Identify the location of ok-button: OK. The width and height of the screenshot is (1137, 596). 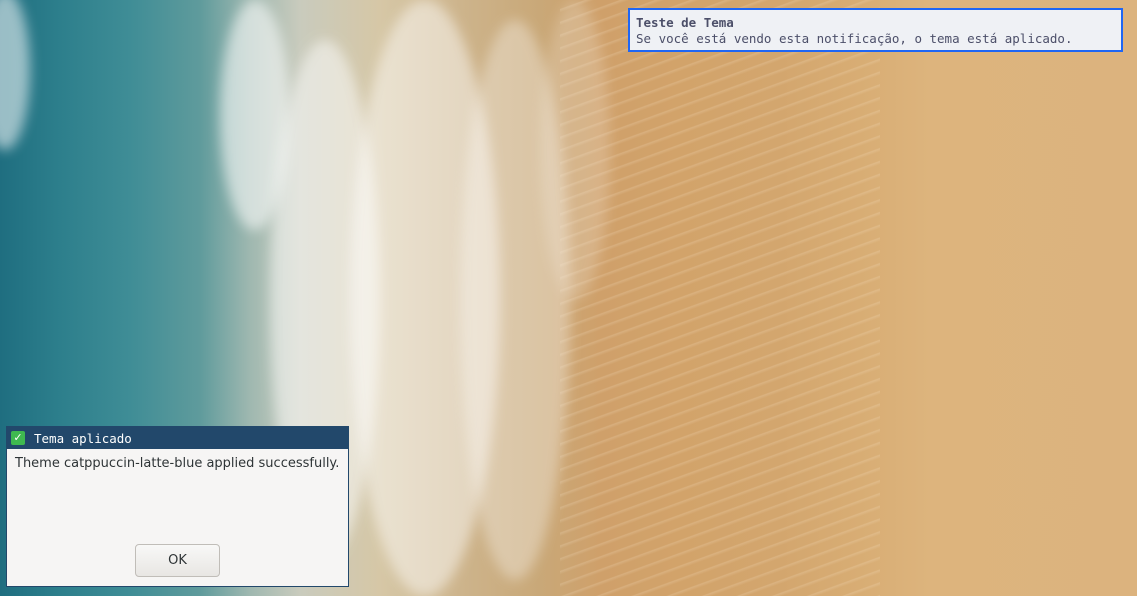
(177, 560).